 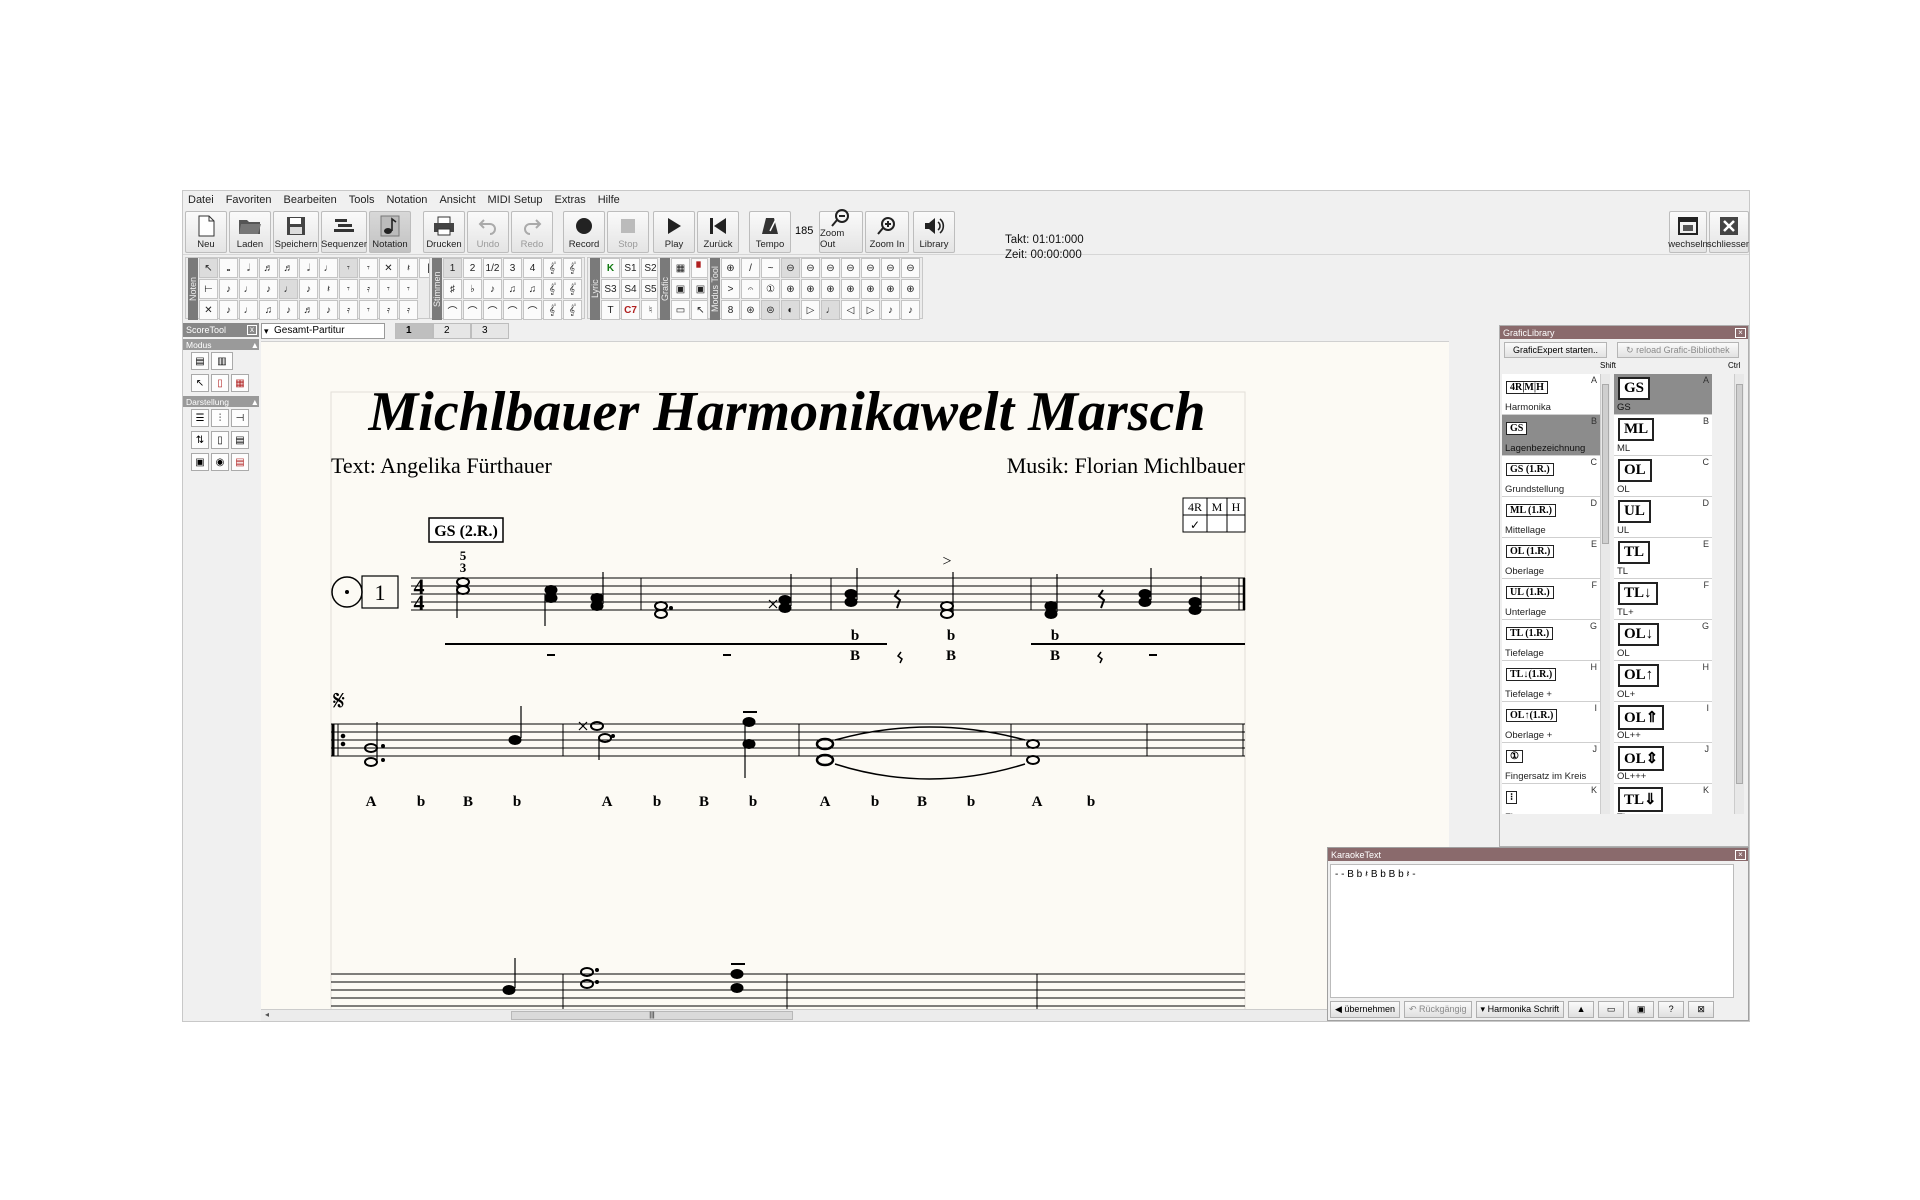 What do you see at coordinates (406, 200) in the screenshot?
I see `menu-notation: Notation` at bounding box center [406, 200].